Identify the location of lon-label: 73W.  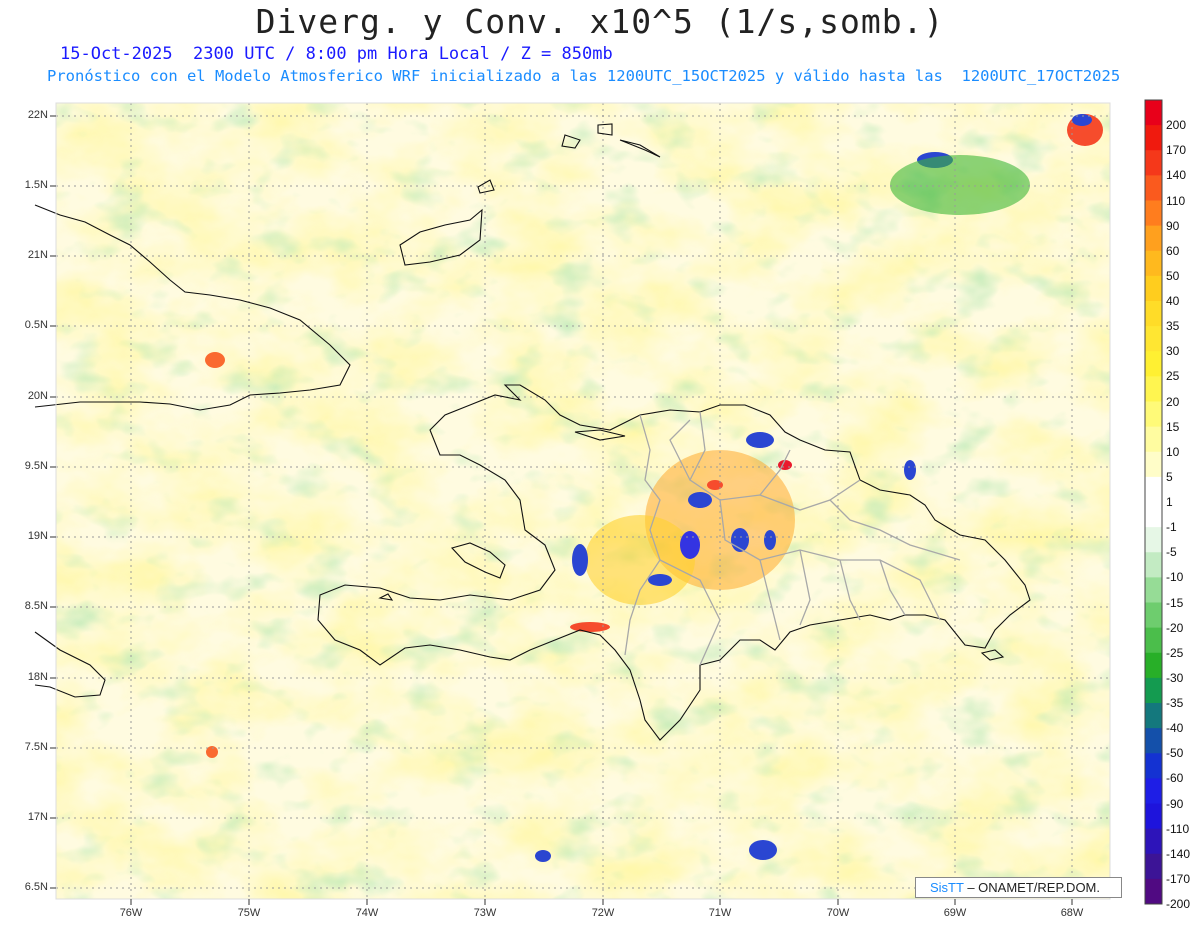
(485, 913).